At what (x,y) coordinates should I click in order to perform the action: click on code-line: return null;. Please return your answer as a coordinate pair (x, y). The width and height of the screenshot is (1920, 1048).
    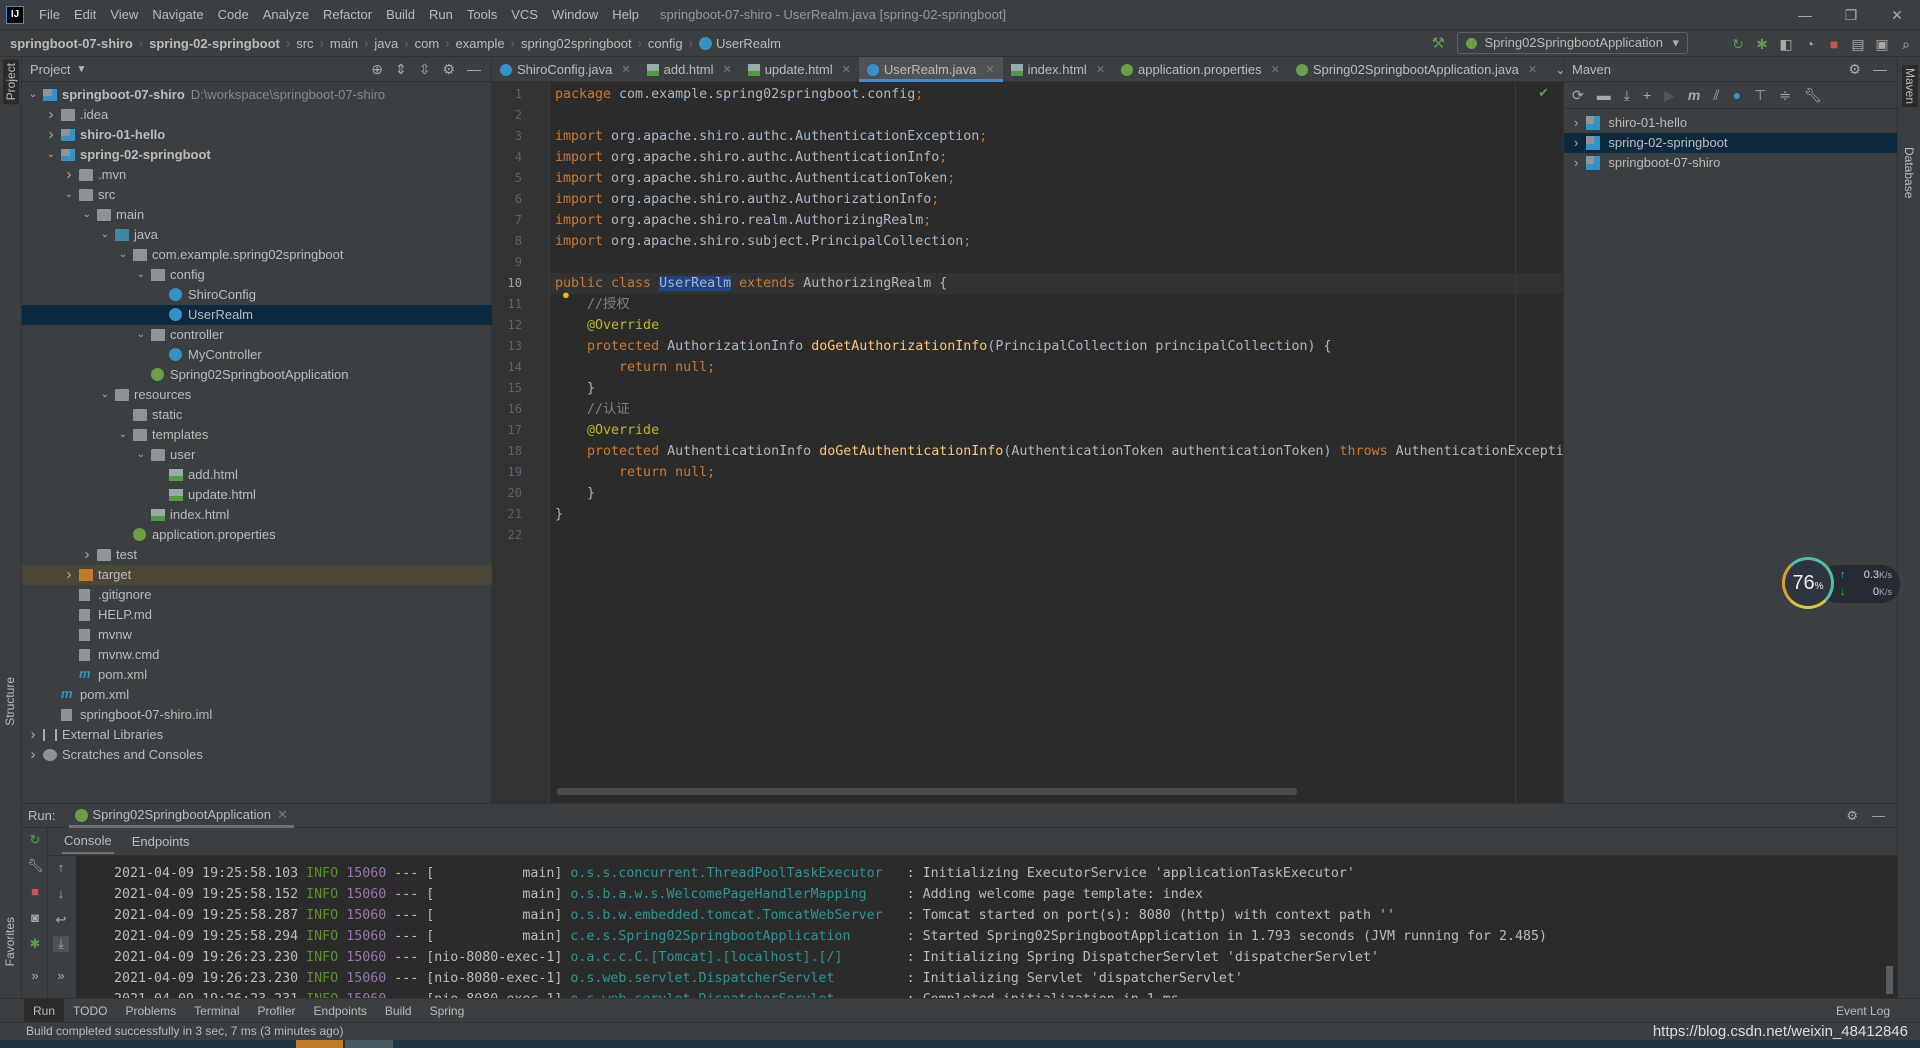
    Looking at the image, I should click on (1056, 472).